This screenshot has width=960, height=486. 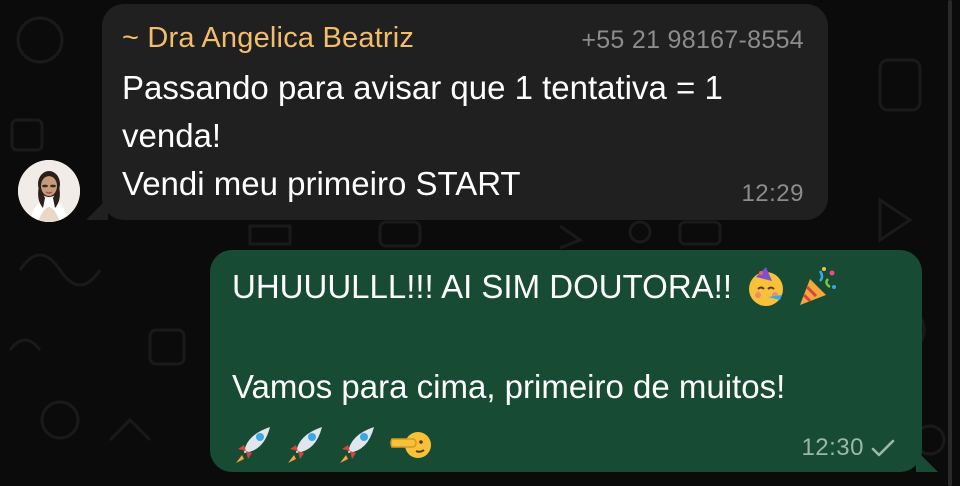 I want to click on outgoing-line: UHUUULLL!!! AI SIM DOUTORA!!, so click(x=482, y=286).